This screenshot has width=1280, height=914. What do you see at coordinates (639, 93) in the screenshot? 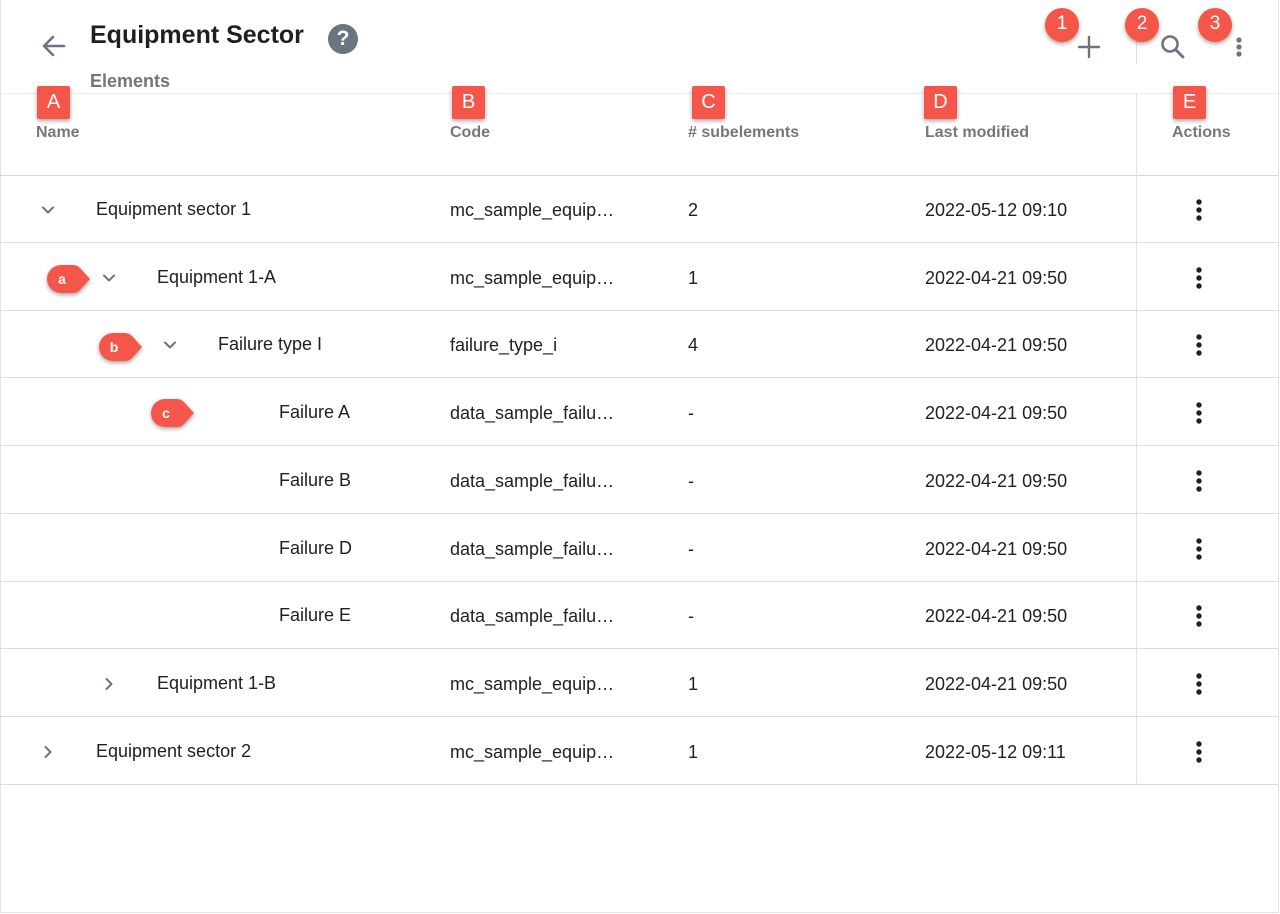
I see `header-separator` at bounding box center [639, 93].